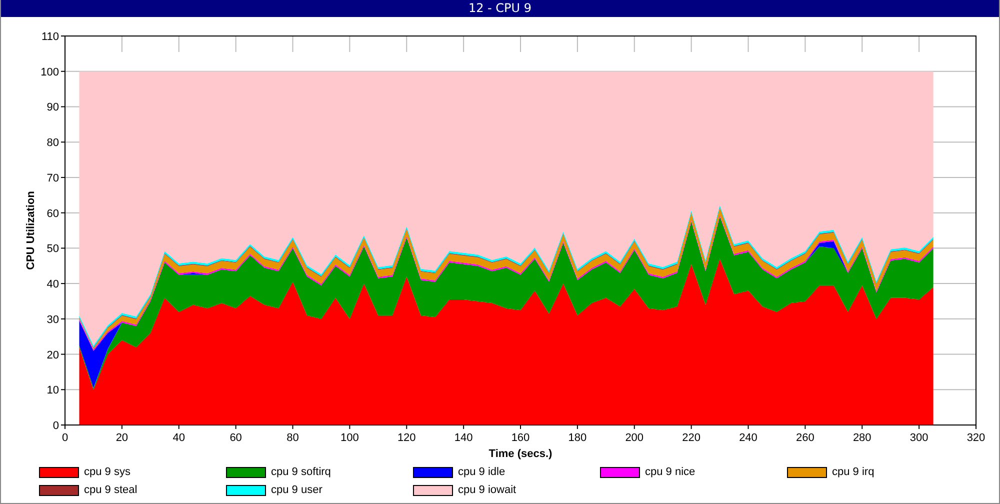  Describe the element at coordinates (634, 438) in the screenshot. I see `tick-label: 200` at that location.